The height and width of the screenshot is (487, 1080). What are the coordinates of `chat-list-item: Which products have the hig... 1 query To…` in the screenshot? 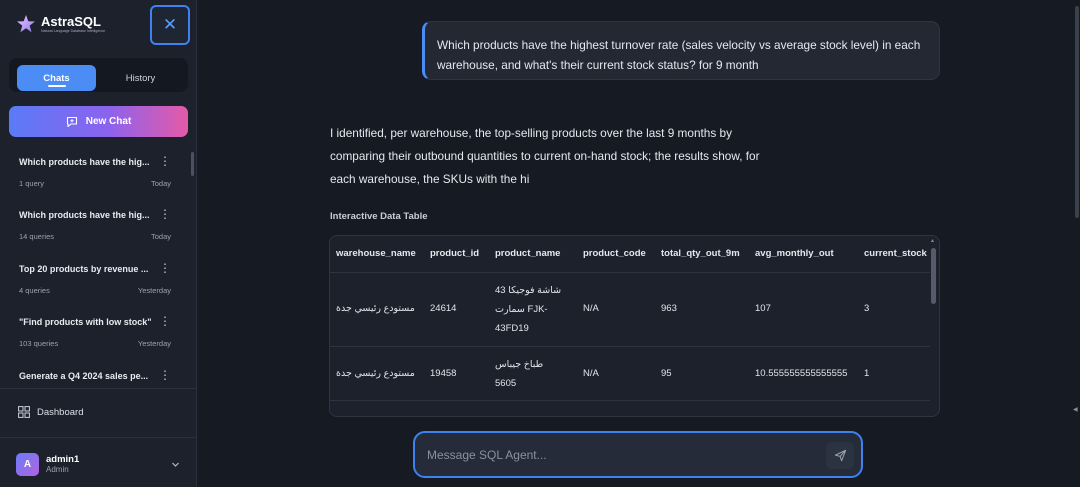 It's located at (95, 175).